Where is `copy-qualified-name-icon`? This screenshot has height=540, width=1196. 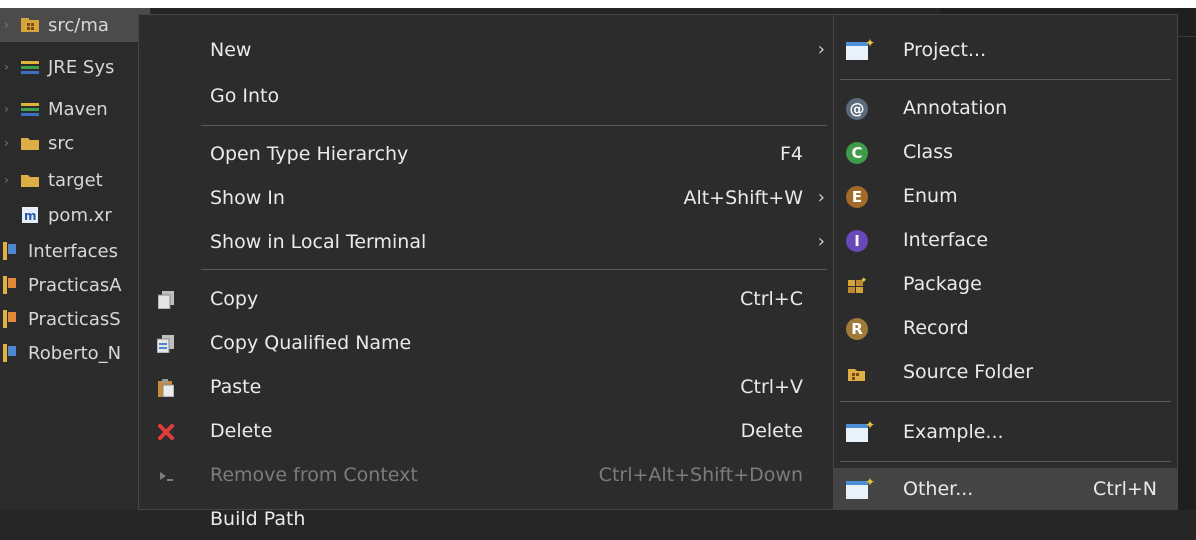 copy-qualified-name-icon is located at coordinates (166, 344).